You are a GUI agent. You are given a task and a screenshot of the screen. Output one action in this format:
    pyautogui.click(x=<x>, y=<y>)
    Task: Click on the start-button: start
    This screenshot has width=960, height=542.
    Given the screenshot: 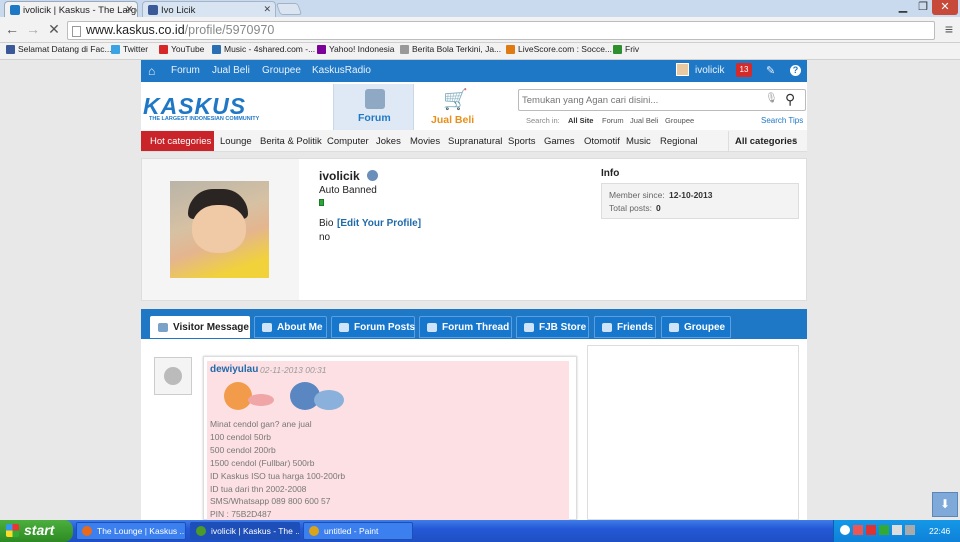 What is the action you would take?
    pyautogui.click(x=36, y=531)
    